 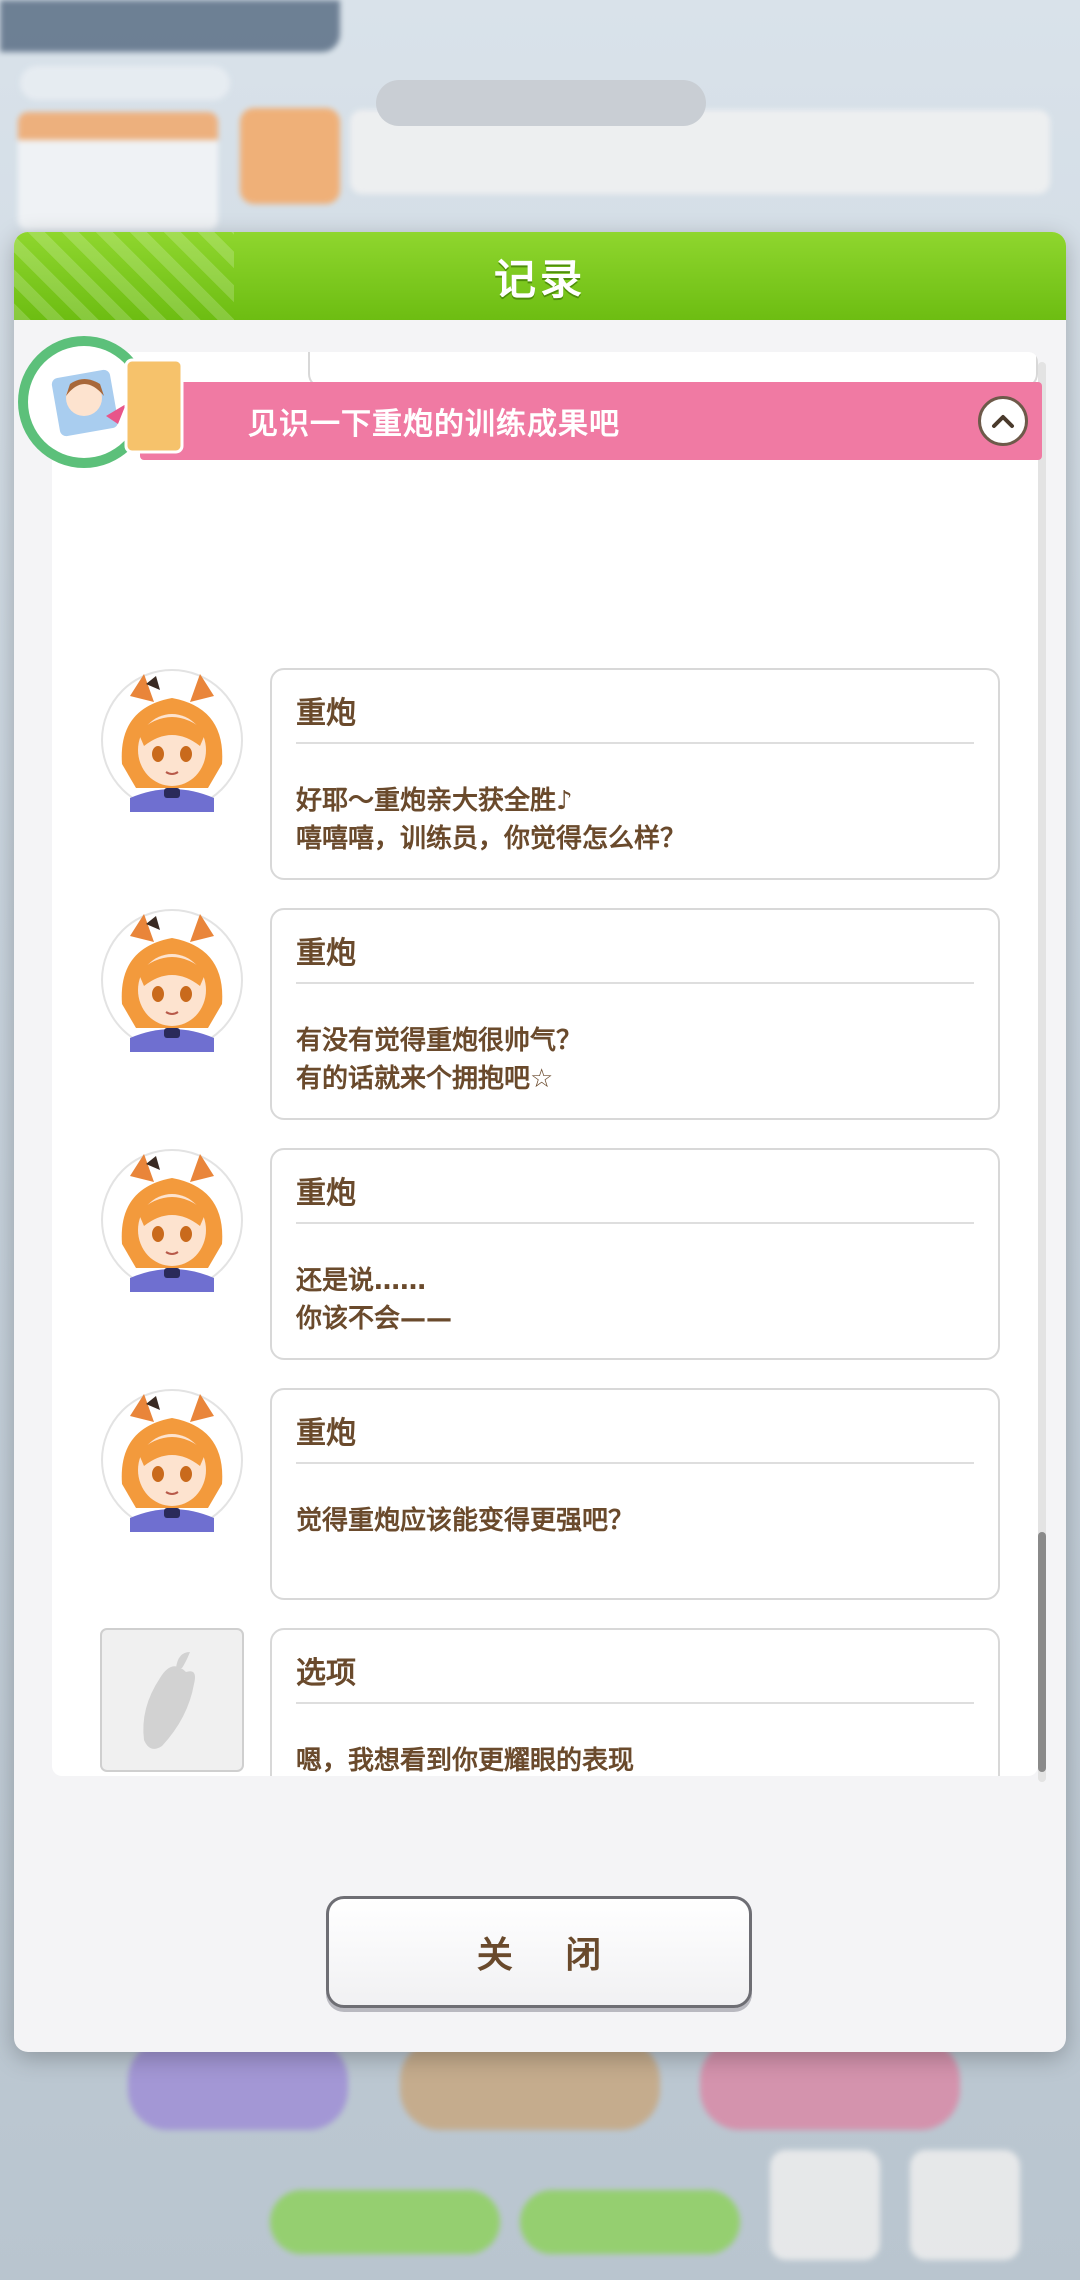 I want to click on bg-purple-button, so click(x=238, y=2085).